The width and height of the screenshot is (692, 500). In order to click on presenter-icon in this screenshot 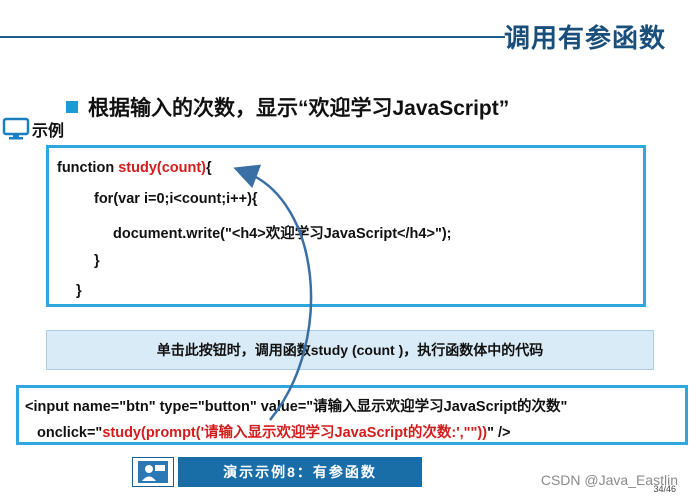, I will do `click(153, 472)`.